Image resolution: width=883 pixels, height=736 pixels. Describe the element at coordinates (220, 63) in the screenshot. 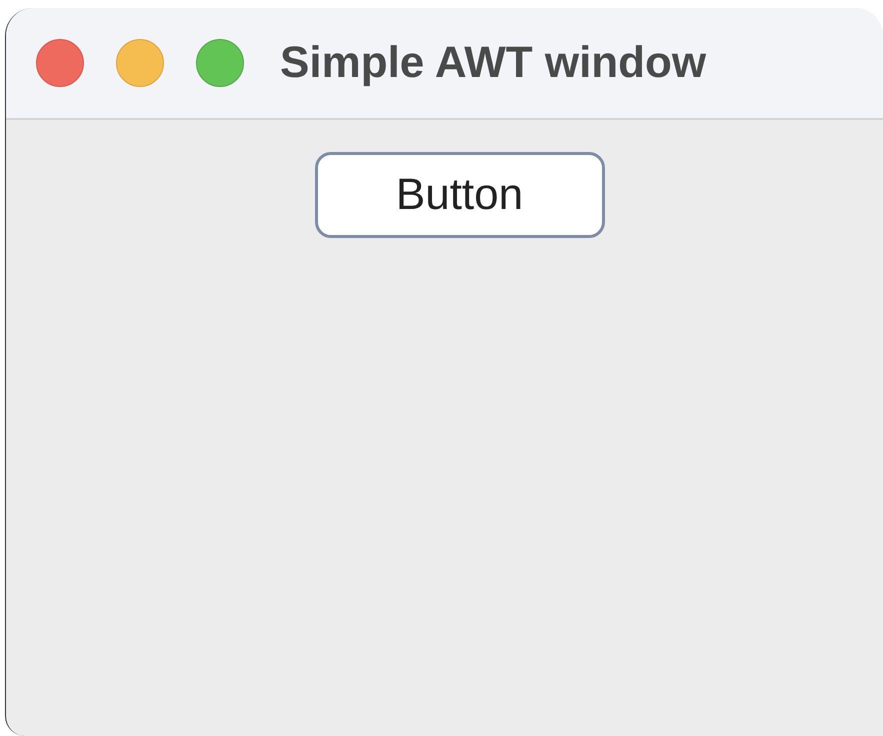

I see `maximize-button` at that location.